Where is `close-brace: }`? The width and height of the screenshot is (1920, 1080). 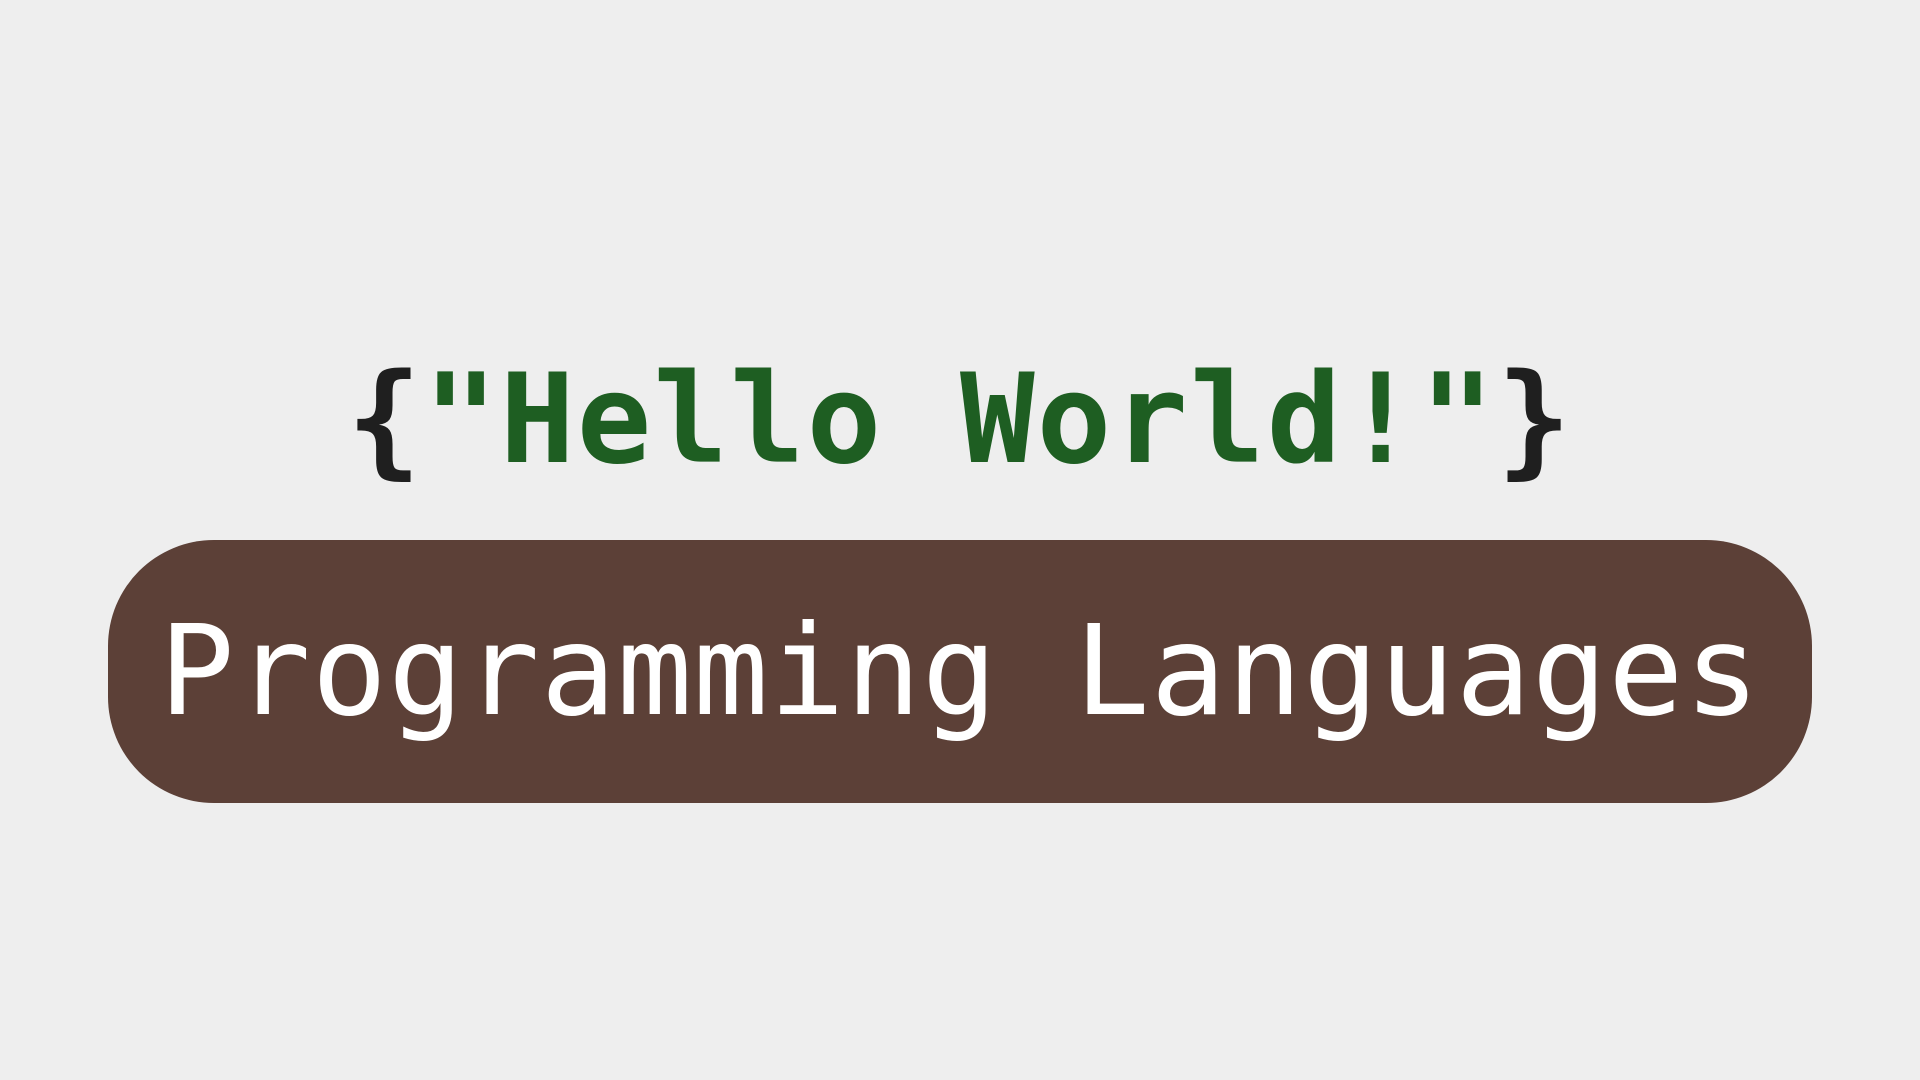
close-brace: } is located at coordinates (1535, 420).